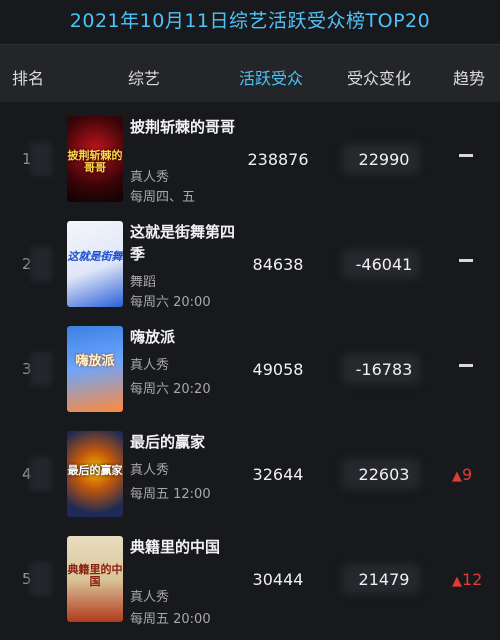 The height and width of the screenshot is (640, 500). Describe the element at coordinates (379, 77) in the screenshot. I see `header-audience-change: 受众变化` at that location.